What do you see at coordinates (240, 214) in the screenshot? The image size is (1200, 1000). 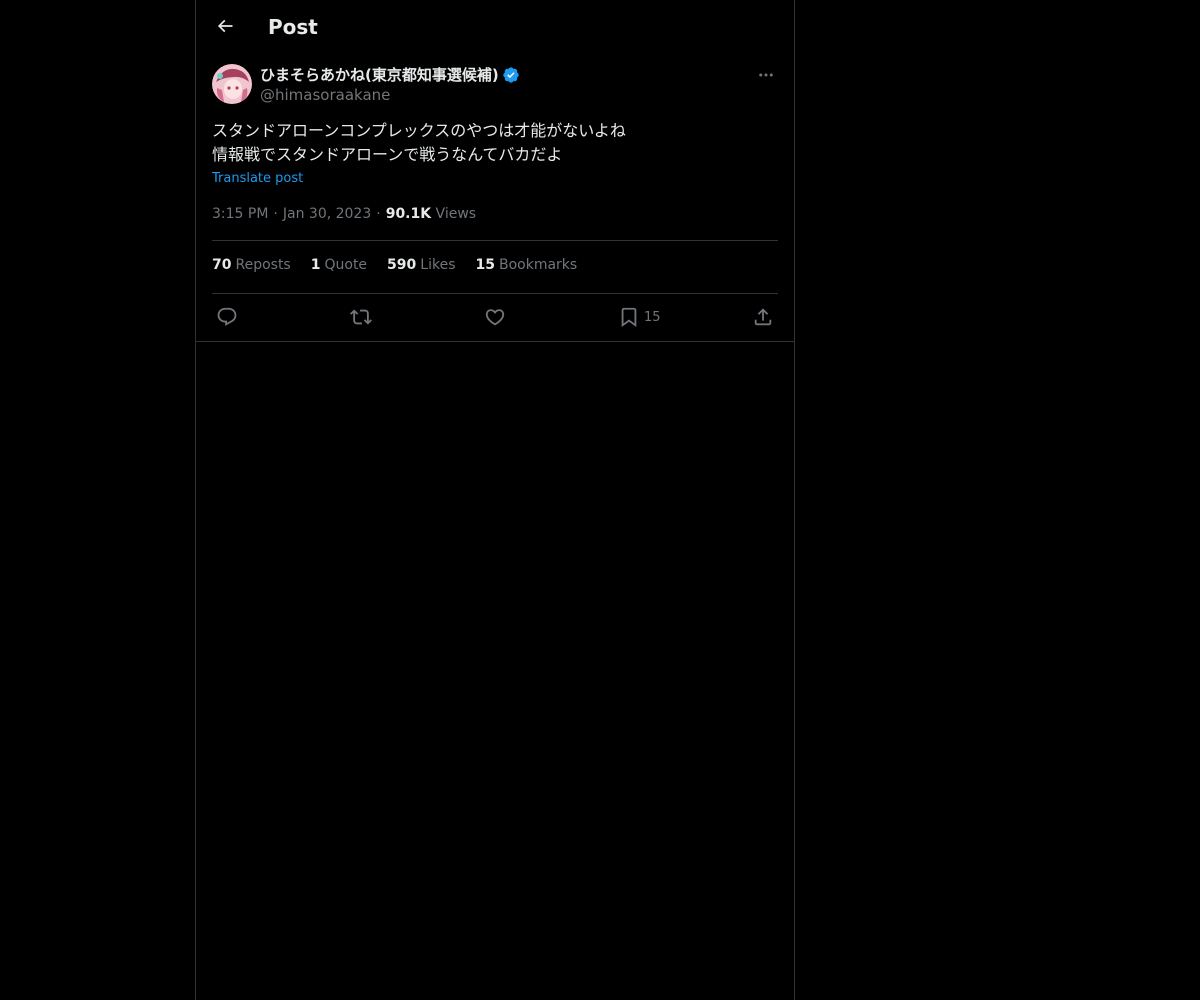 I see `post-time: 3:15 PM` at bounding box center [240, 214].